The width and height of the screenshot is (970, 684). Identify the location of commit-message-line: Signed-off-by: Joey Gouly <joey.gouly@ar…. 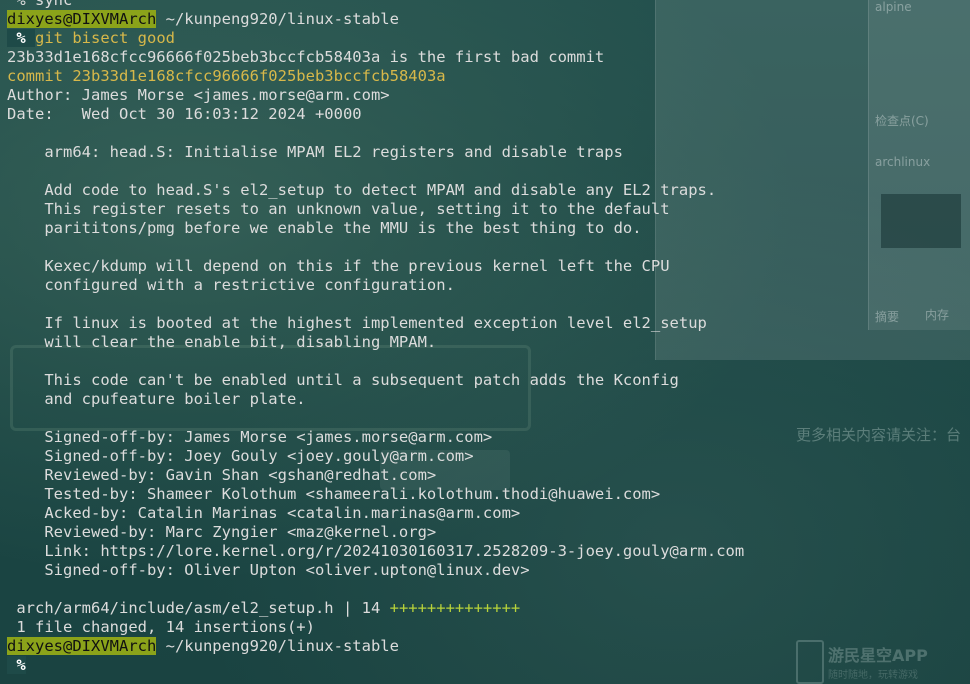
(240, 456).